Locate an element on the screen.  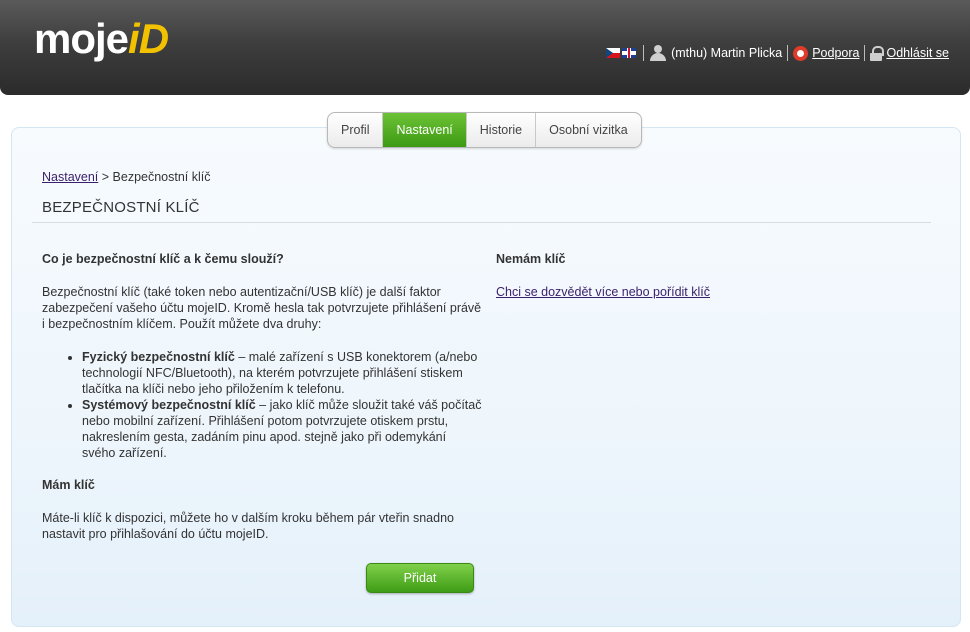
czech-flag-icon is located at coordinates (613, 53).